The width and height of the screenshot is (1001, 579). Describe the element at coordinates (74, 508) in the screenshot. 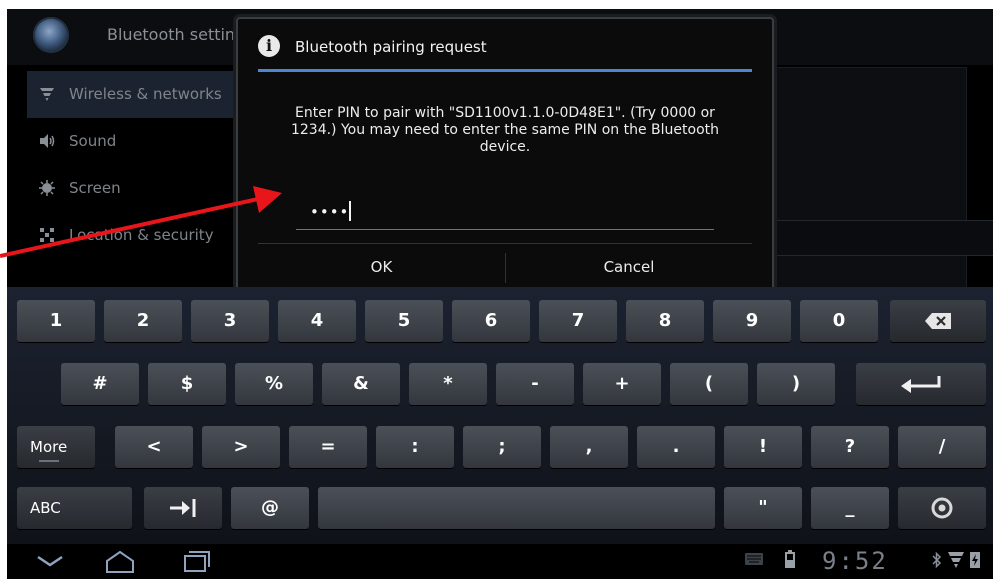

I see `abc-key: ABC` at that location.